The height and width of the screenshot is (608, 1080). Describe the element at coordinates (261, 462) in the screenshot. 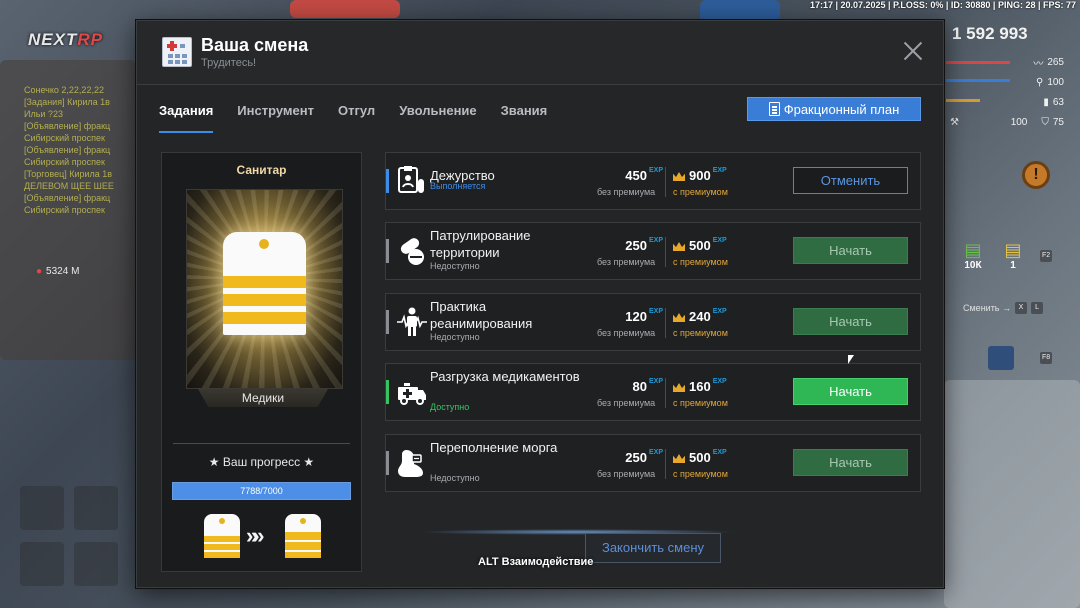

I see `progress-title: ★ Ваш прогресс ★` at that location.